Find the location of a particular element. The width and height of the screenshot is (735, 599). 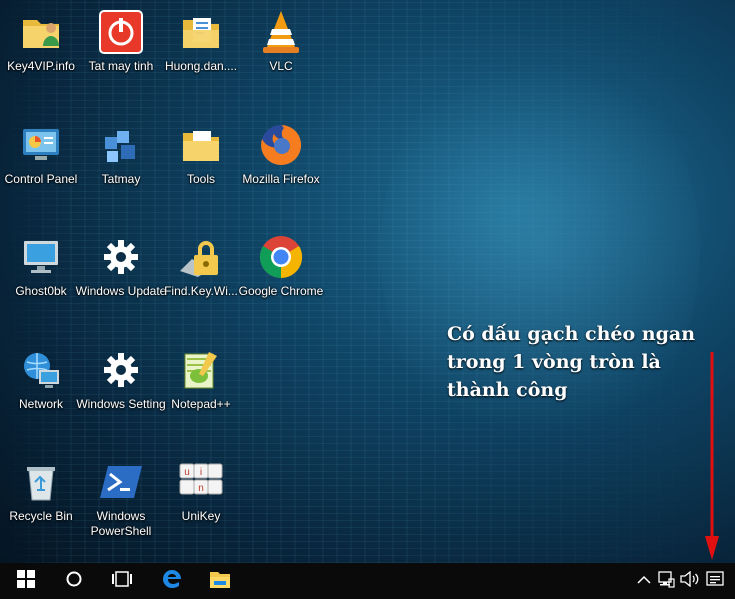

chevron-up-icon is located at coordinates (644, 581).